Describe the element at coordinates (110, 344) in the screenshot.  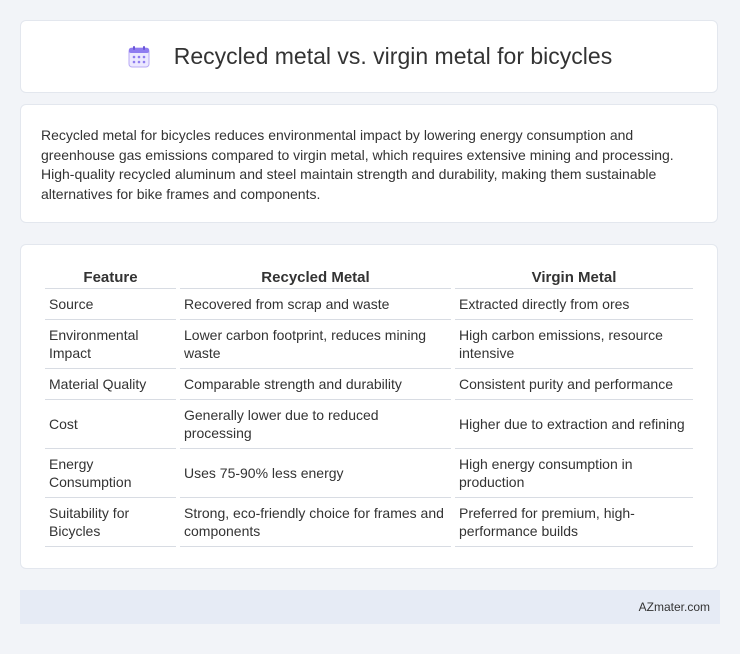
I see `cell-feature: Environmental Impact` at that location.